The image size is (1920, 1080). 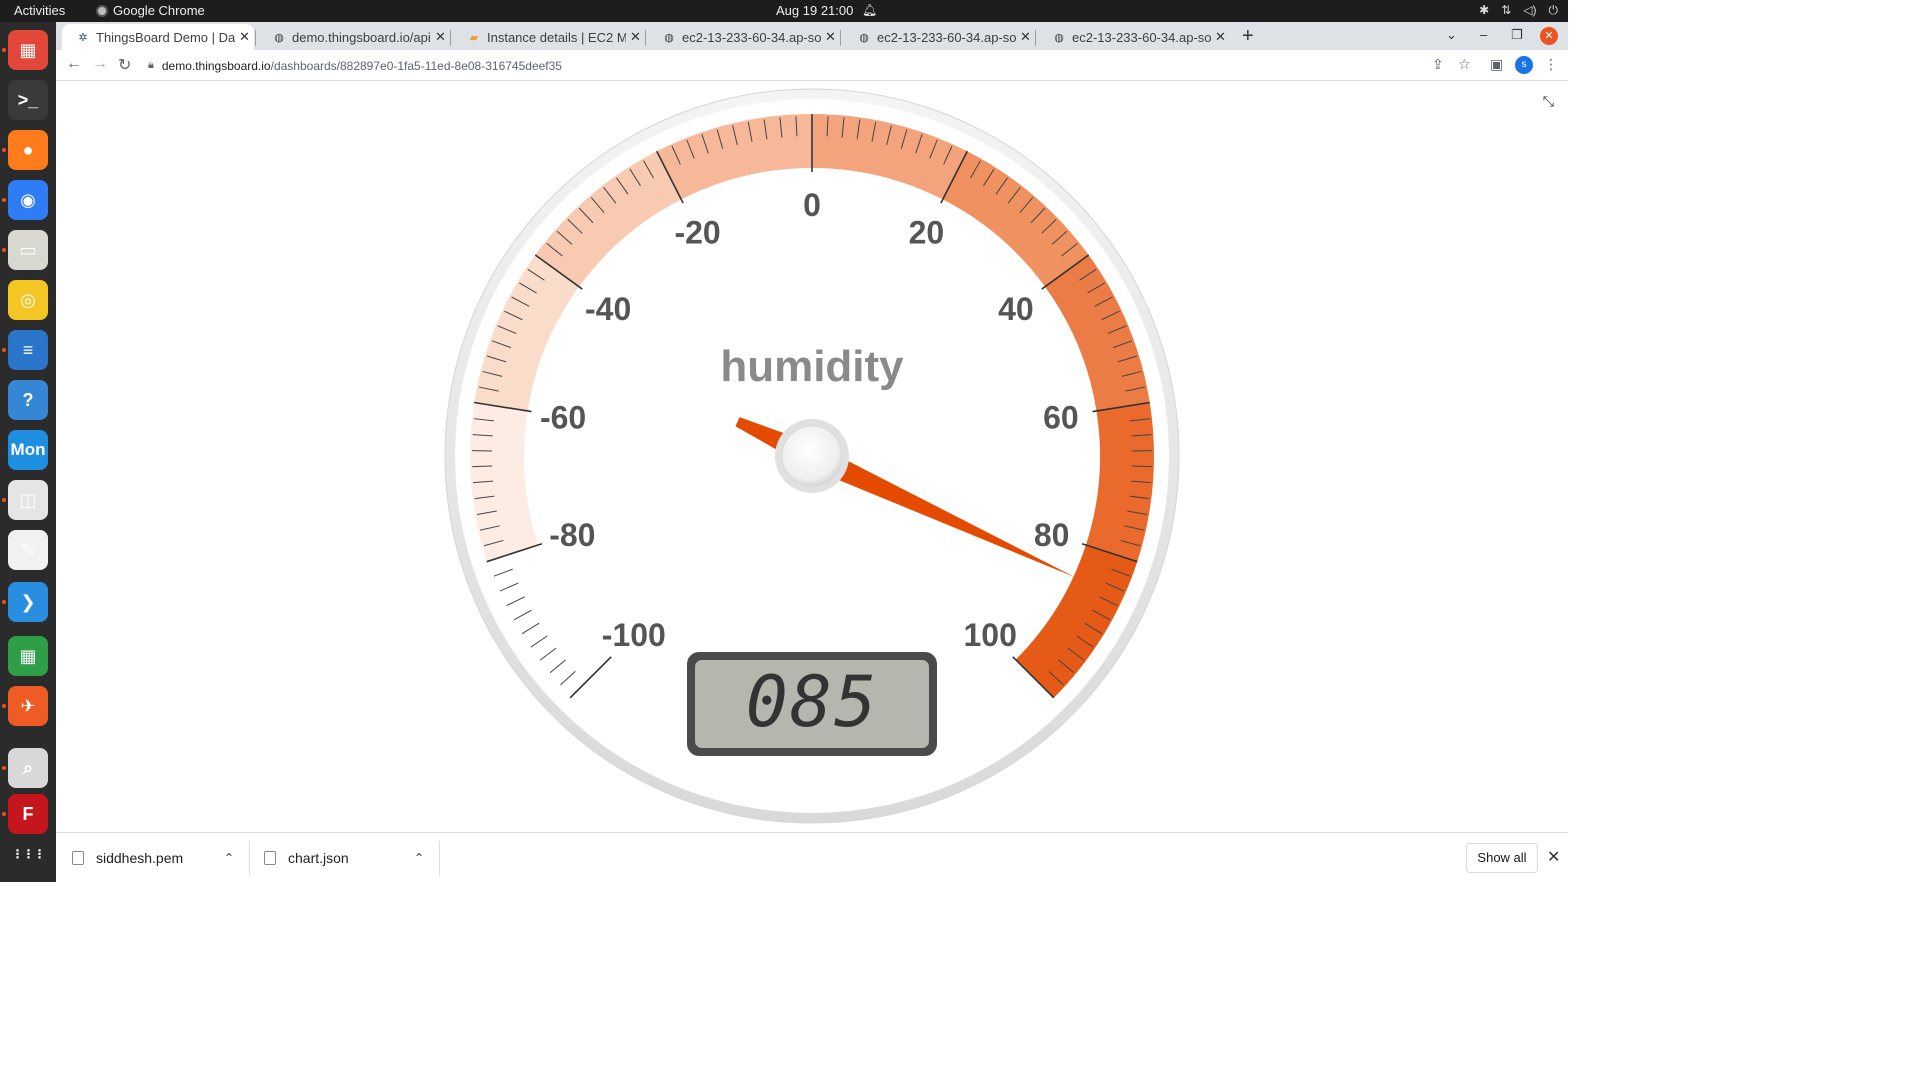 I want to click on dock-glyph: ◉, so click(x=28, y=199).